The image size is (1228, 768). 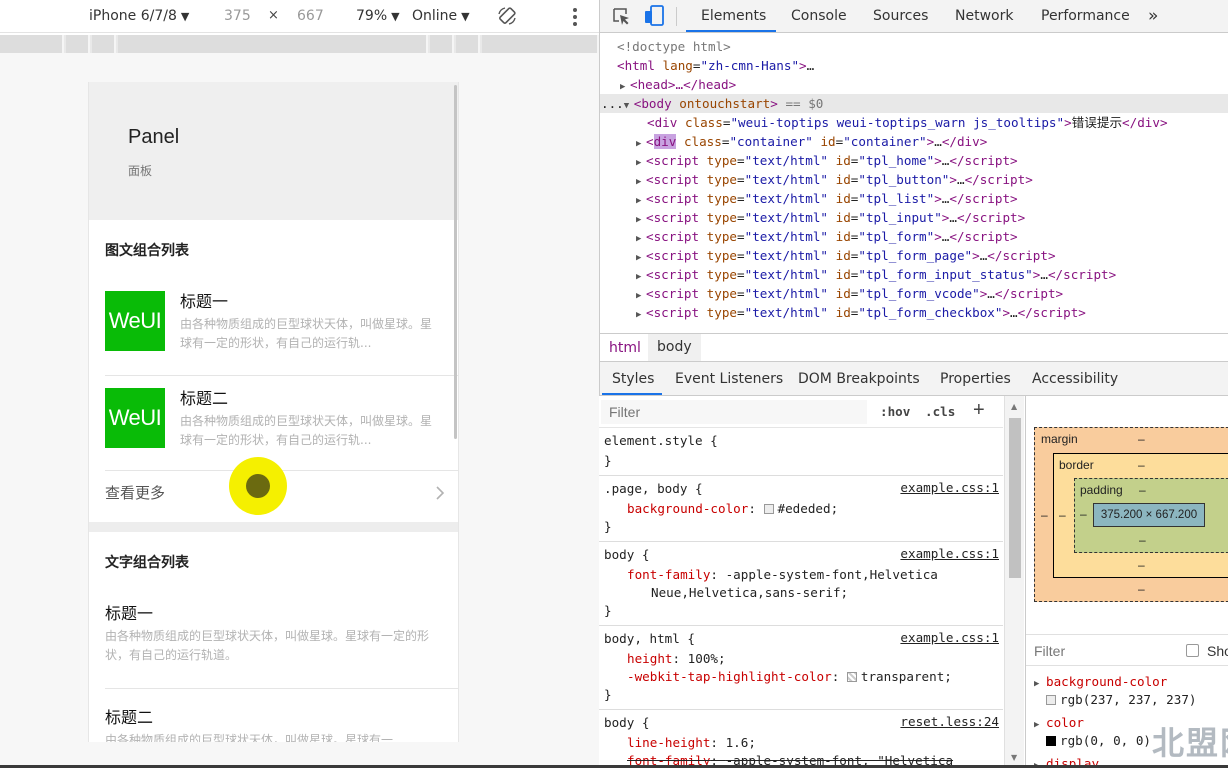 I want to click on hover-state-button: :hov, so click(x=895, y=411).